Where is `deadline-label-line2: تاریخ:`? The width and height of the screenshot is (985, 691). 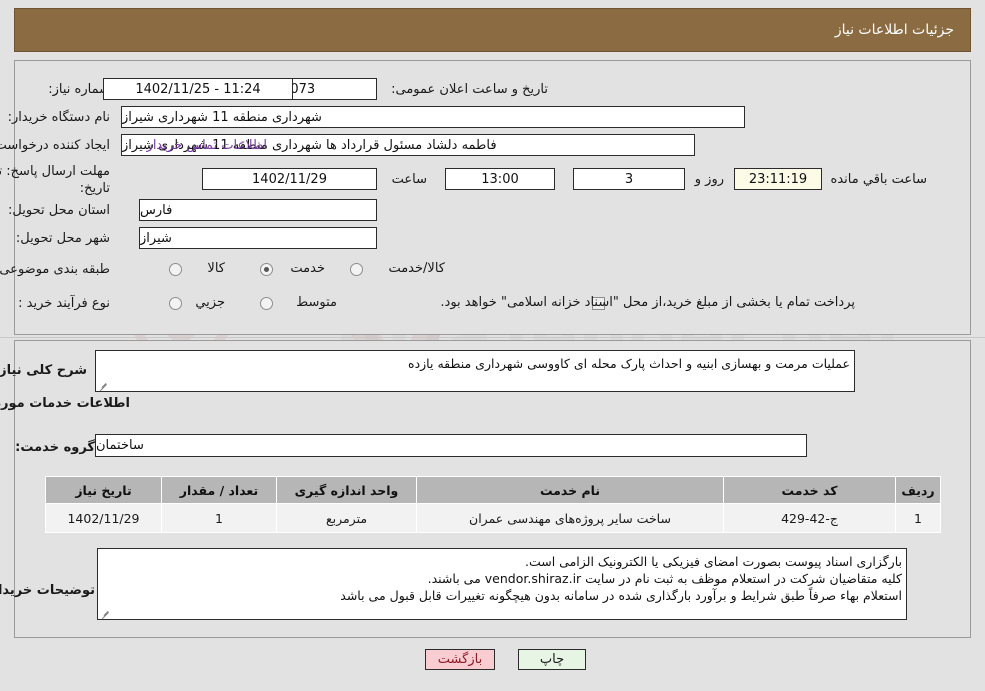
deadline-label-line2: تاریخ: is located at coordinates (94, 188).